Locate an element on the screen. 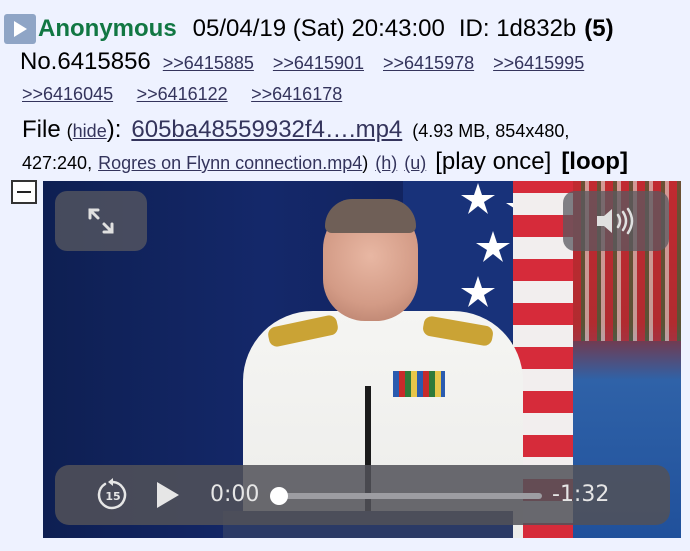 Image resolution: width=690 pixels, height=551 pixels. skip-back-15-button: 15 is located at coordinates (113, 495).